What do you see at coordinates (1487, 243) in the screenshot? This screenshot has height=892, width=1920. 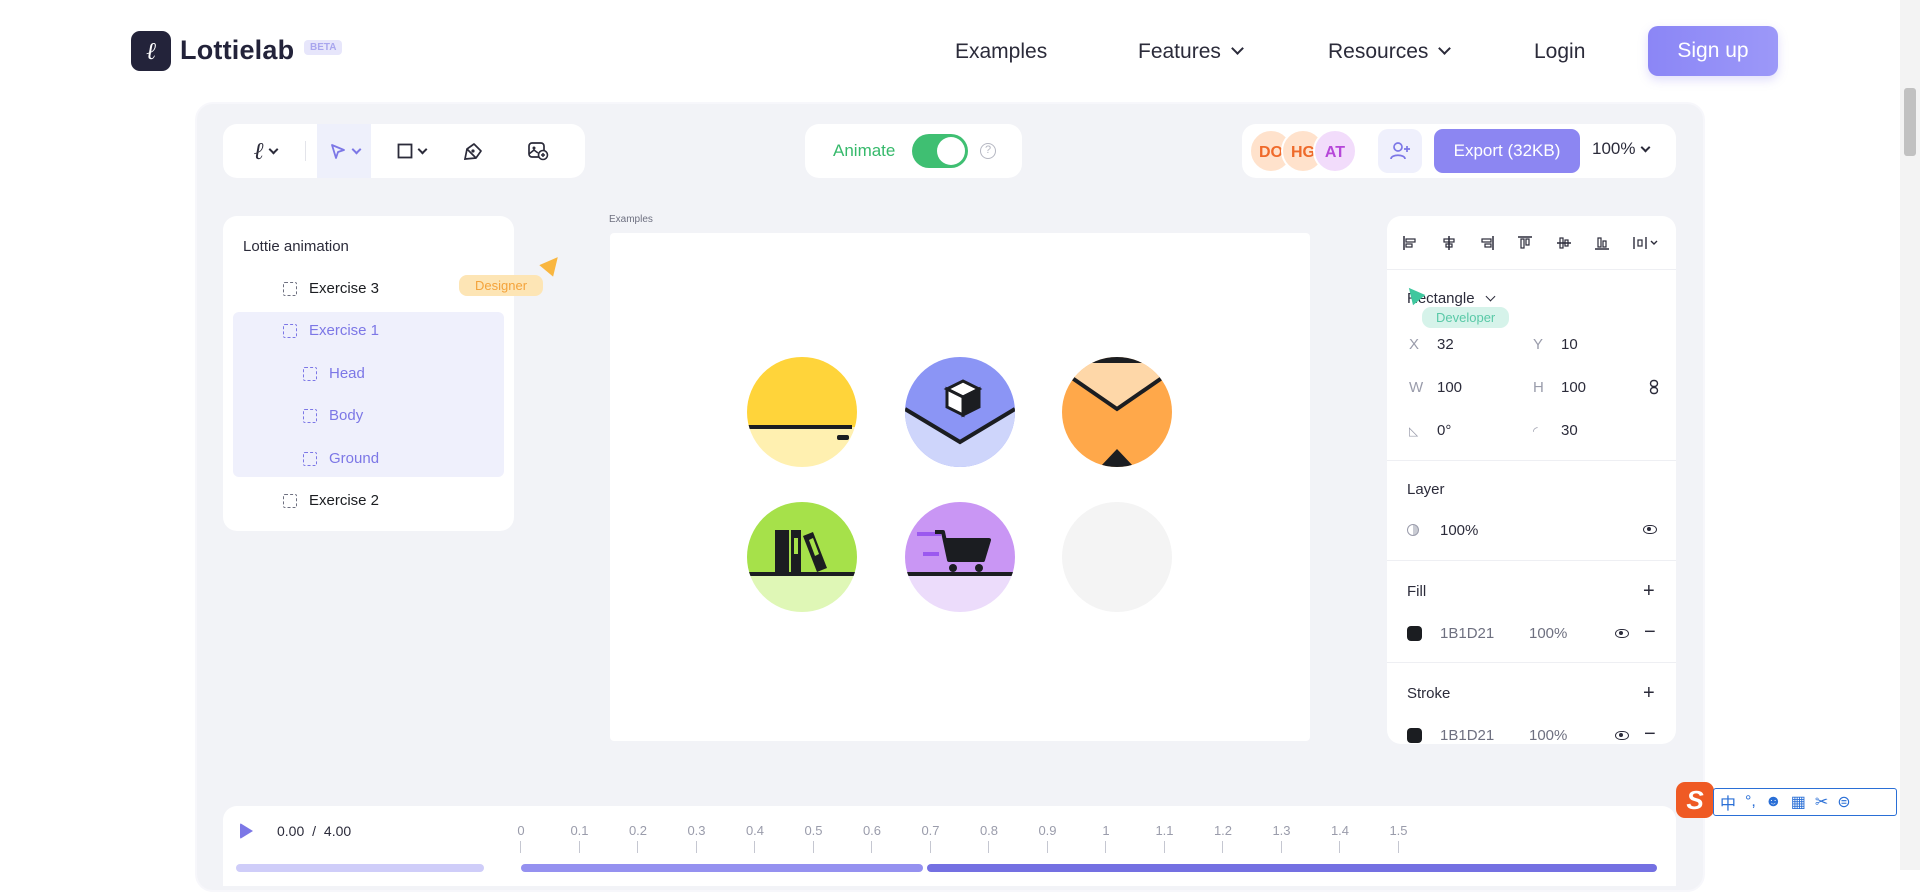 I see `align-right-icon` at bounding box center [1487, 243].